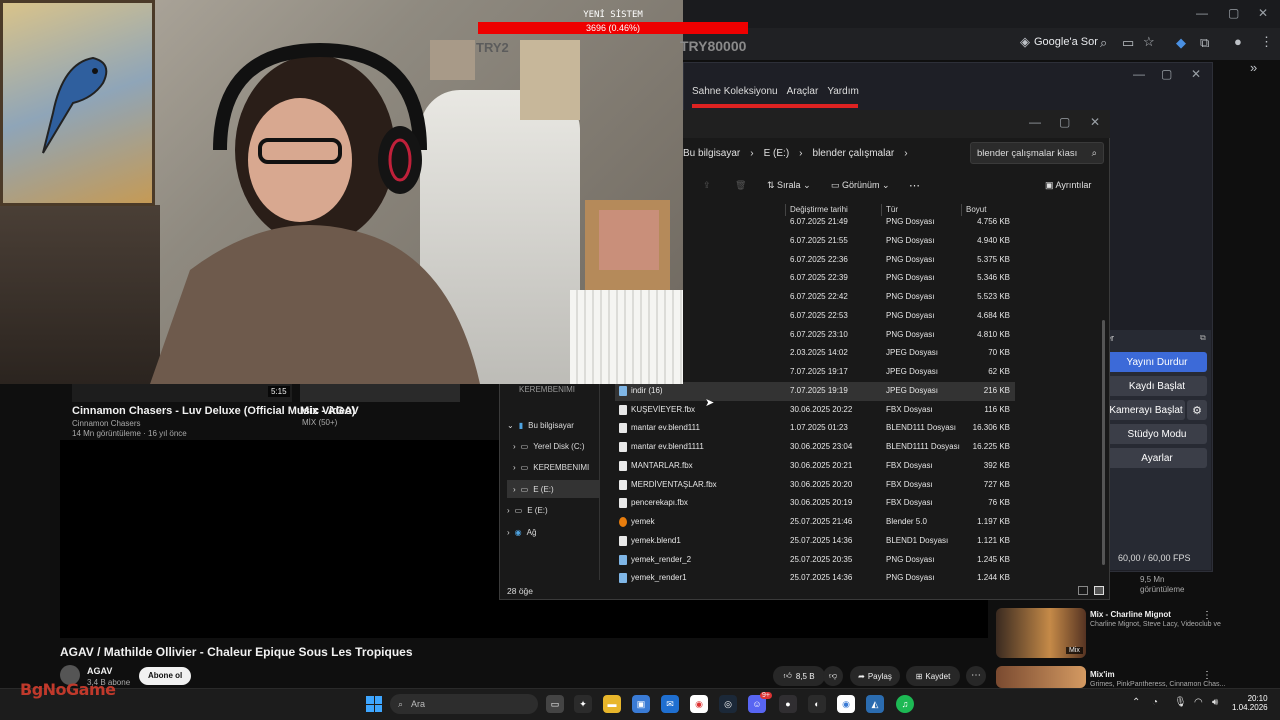 Image resolution: width=1280 pixels, height=720 pixels. Describe the element at coordinates (521, 532) in the screenshot. I see `nav-item-network: › ◉ Ağ` at that location.